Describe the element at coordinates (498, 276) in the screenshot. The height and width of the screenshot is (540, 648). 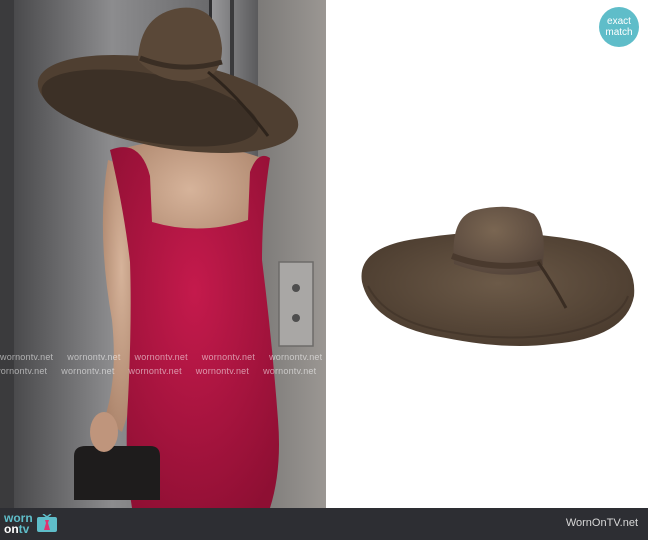
I see `product-hat-illustration` at that location.